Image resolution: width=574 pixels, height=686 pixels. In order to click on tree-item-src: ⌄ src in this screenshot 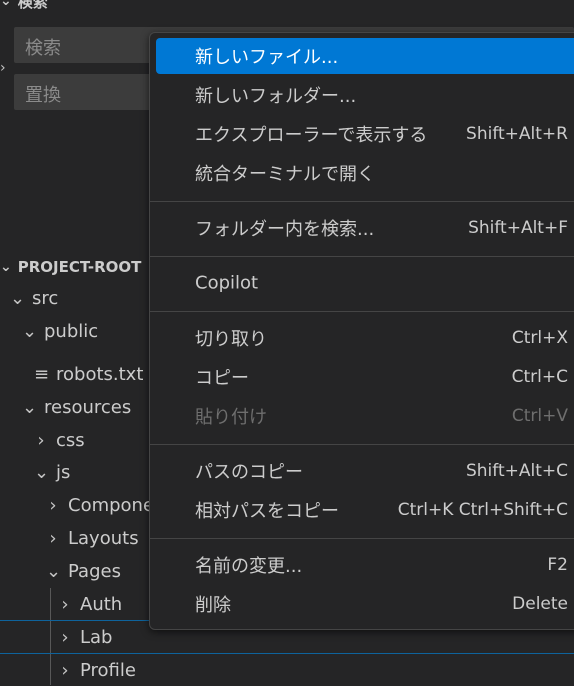, I will do `click(34, 298)`.